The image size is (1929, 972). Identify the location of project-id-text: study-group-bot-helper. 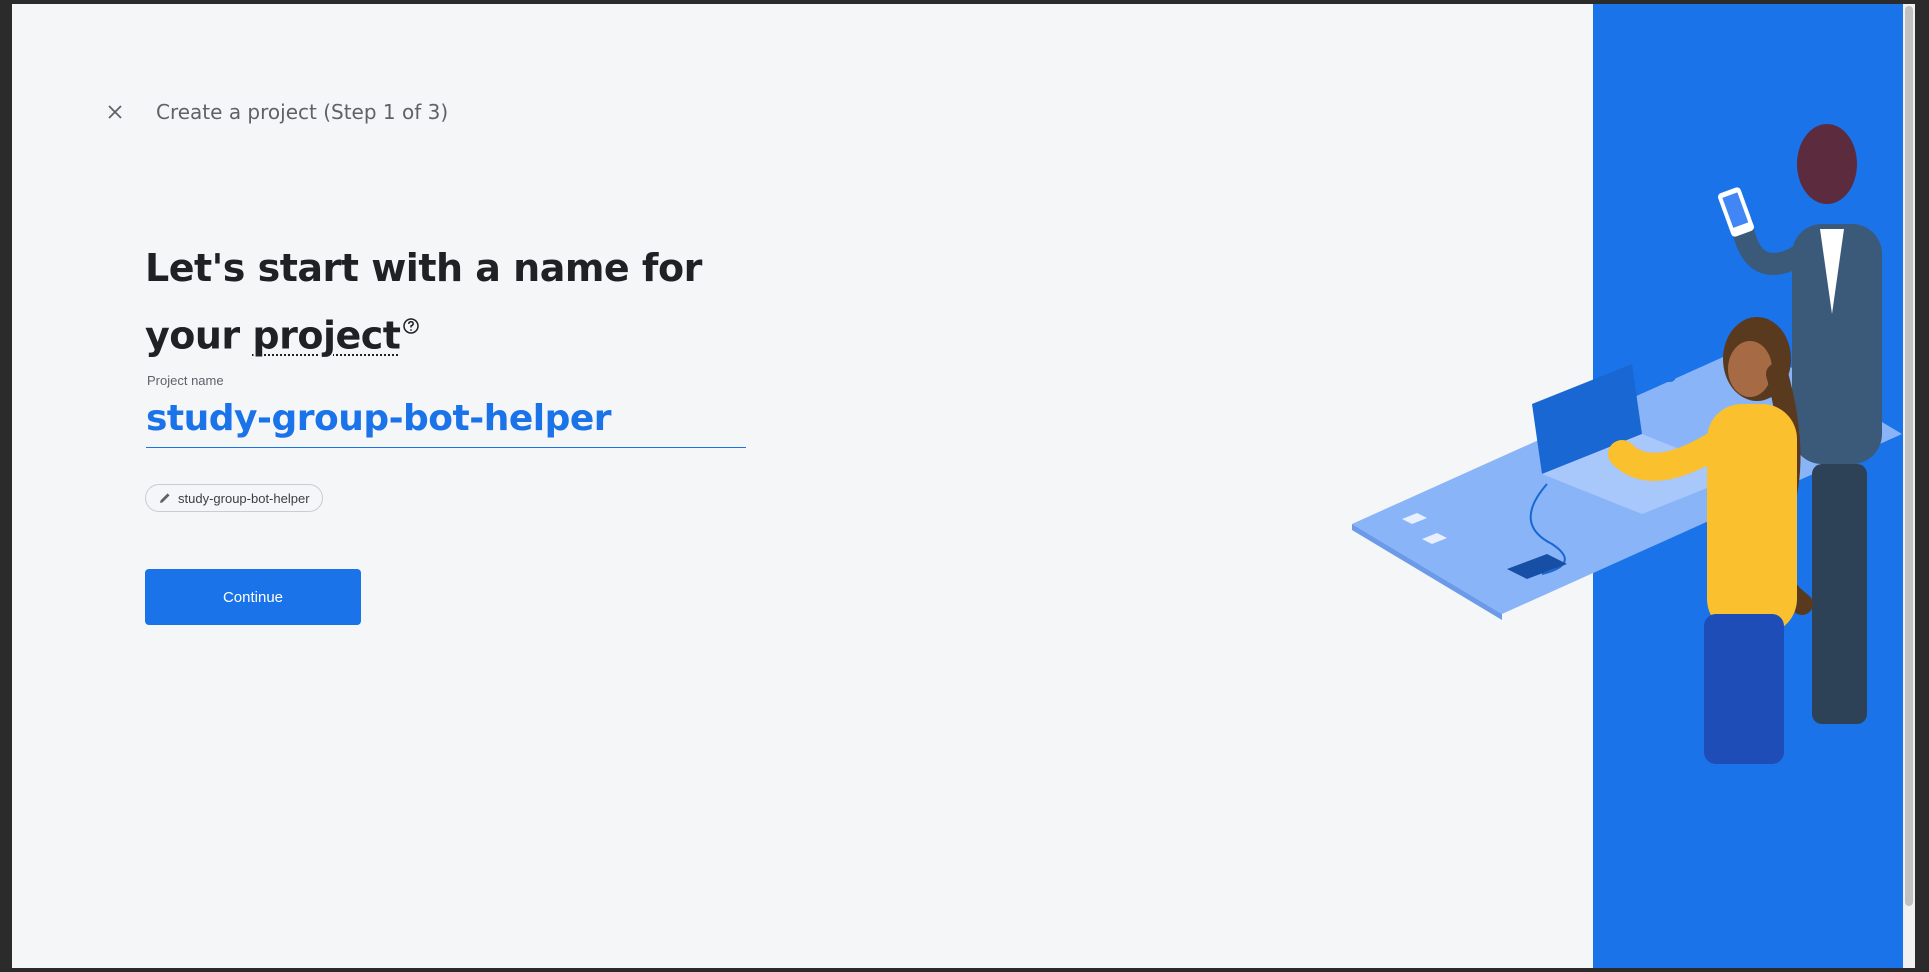
(244, 498).